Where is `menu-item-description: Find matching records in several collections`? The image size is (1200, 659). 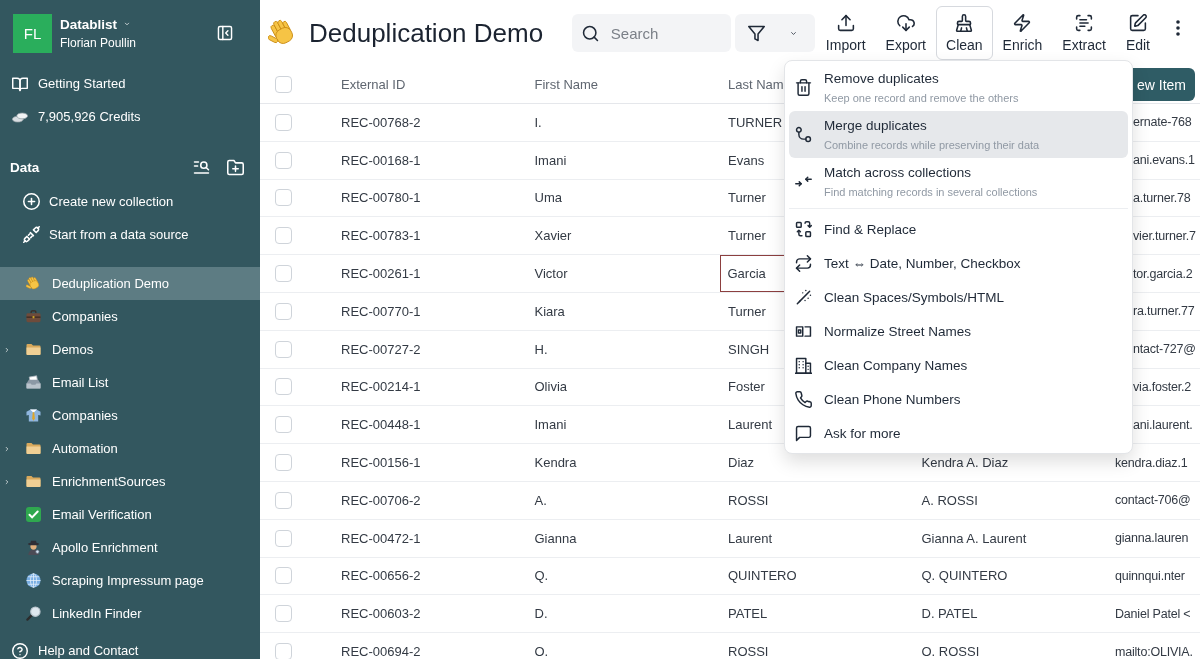
menu-item-description: Find matching records in several collections is located at coordinates (931, 192).